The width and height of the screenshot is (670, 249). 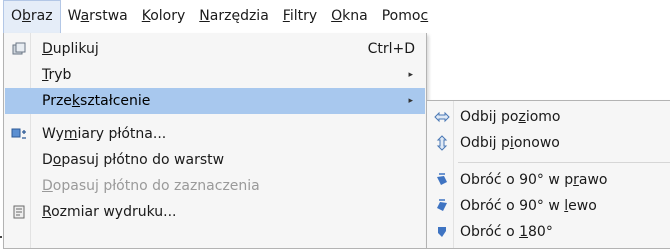 What do you see at coordinates (405, 16) in the screenshot?
I see `menu-help: Pomoc` at bounding box center [405, 16].